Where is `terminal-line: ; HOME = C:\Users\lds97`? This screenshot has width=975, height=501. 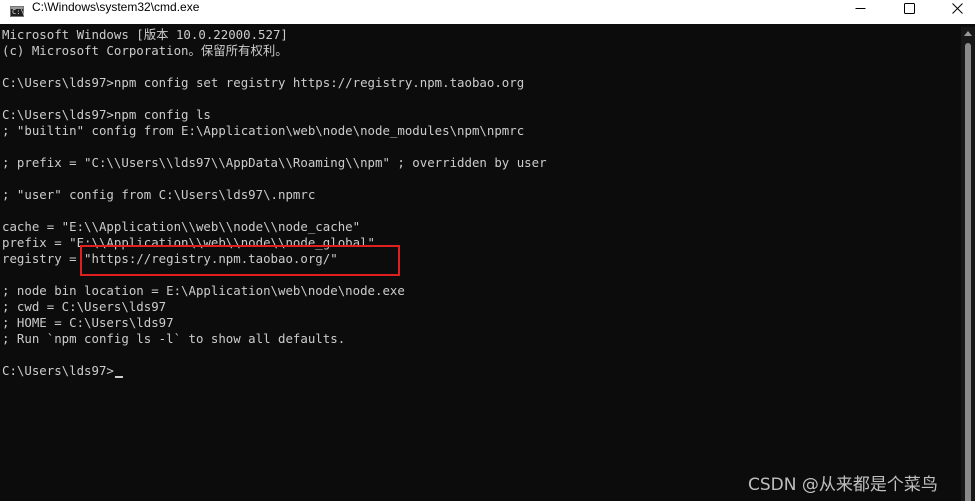 terminal-line: ; HOME = C:\Users\lds97 is located at coordinates (88, 322).